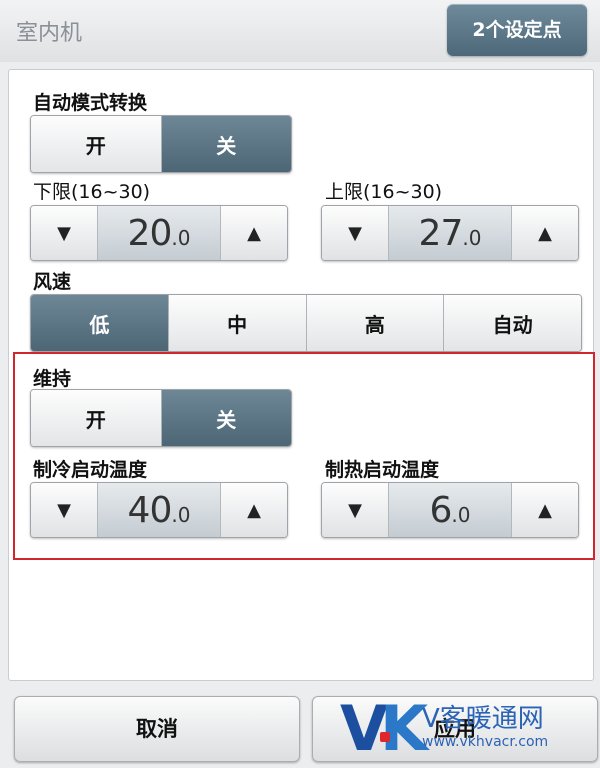  What do you see at coordinates (52, 282) in the screenshot?
I see `fan-speed-label: 风速` at bounding box center [52, 282].